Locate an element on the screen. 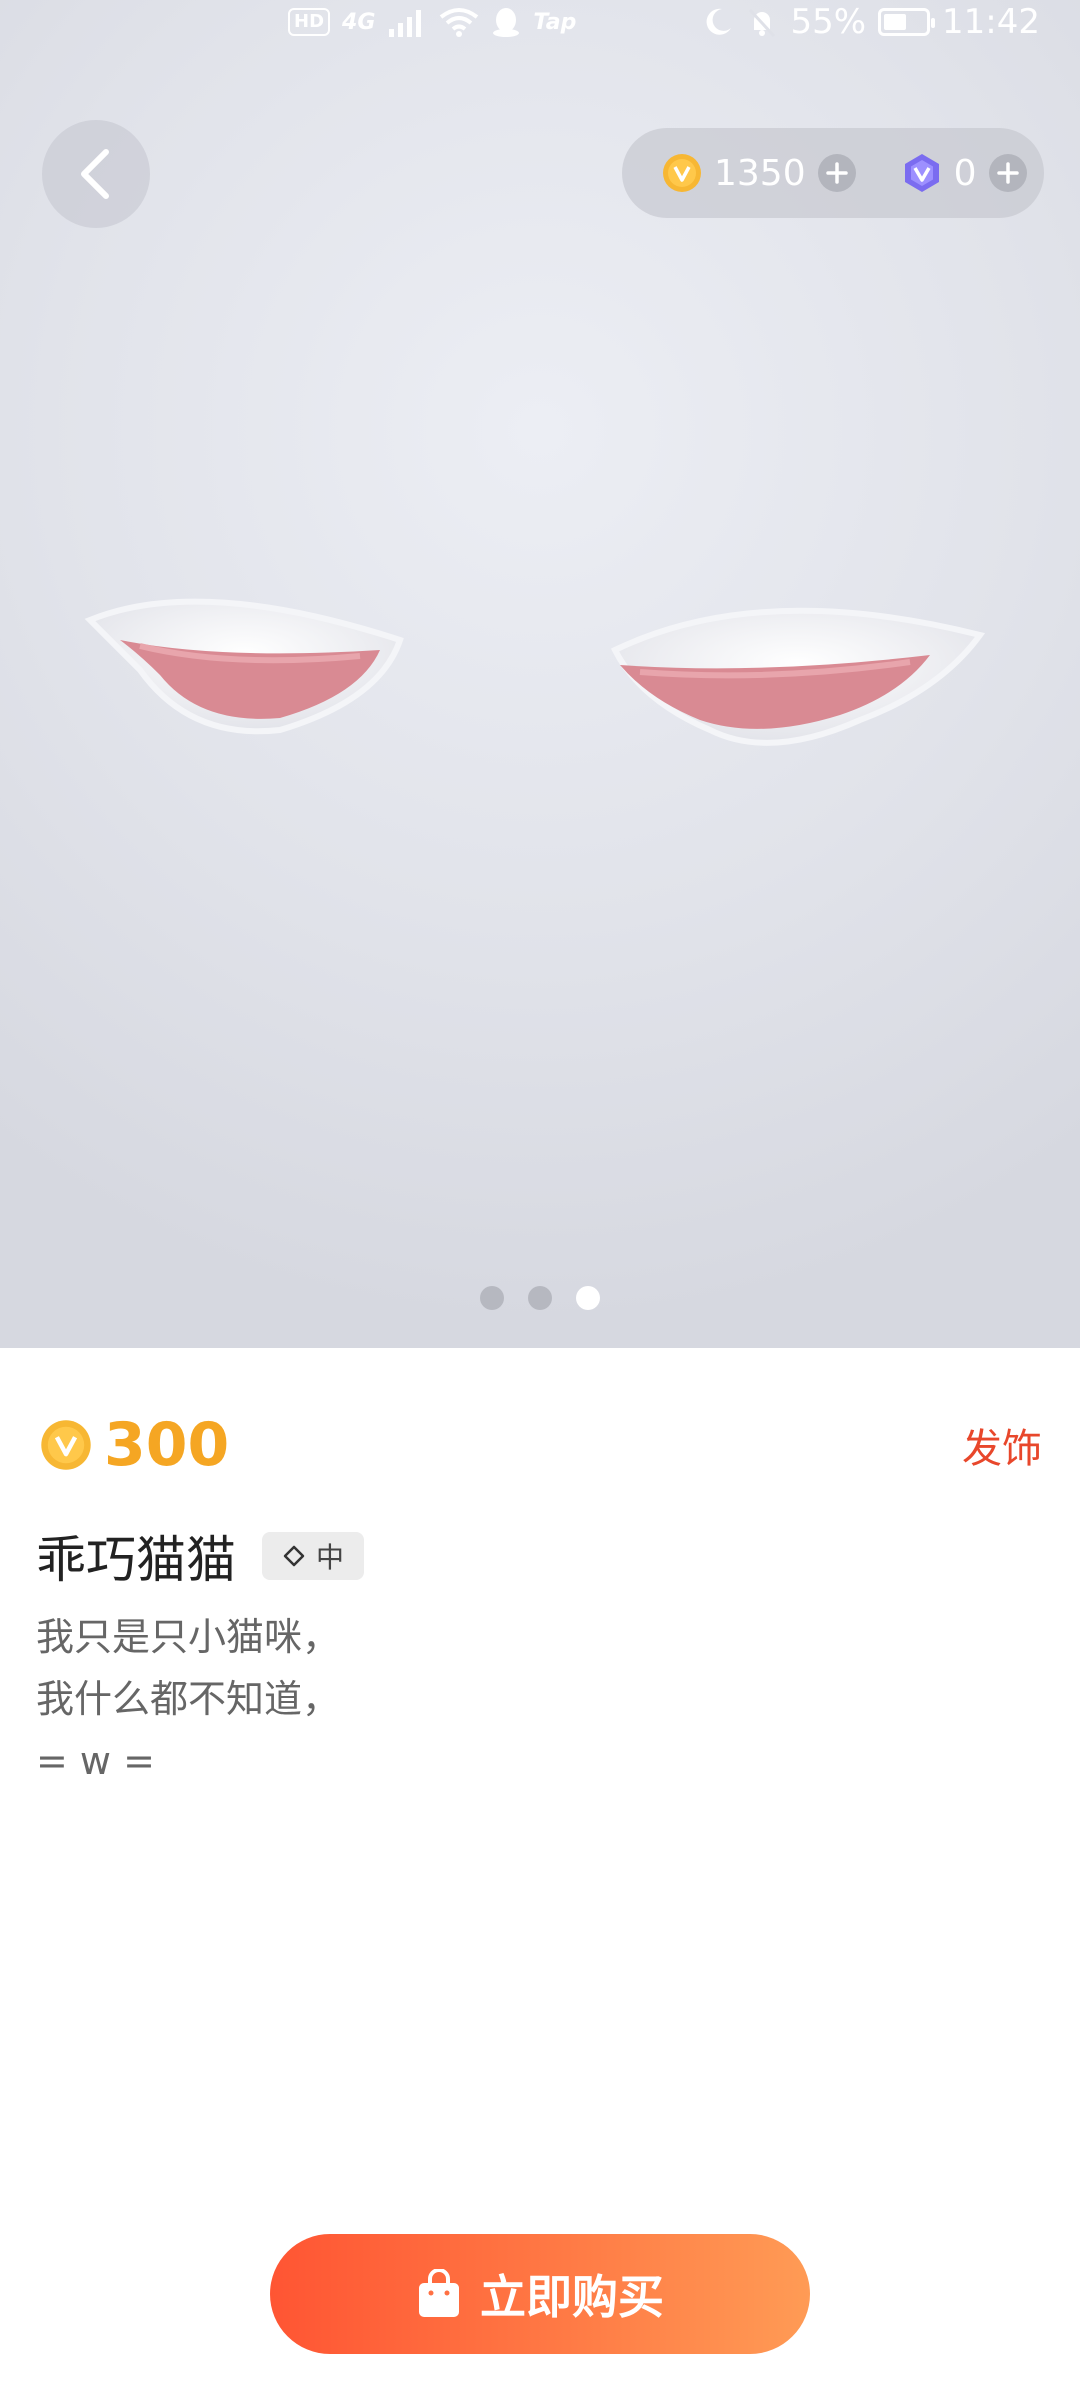 The image size is (1080, 2400). cat-ear-left-image is located at coordinates (244, 666).